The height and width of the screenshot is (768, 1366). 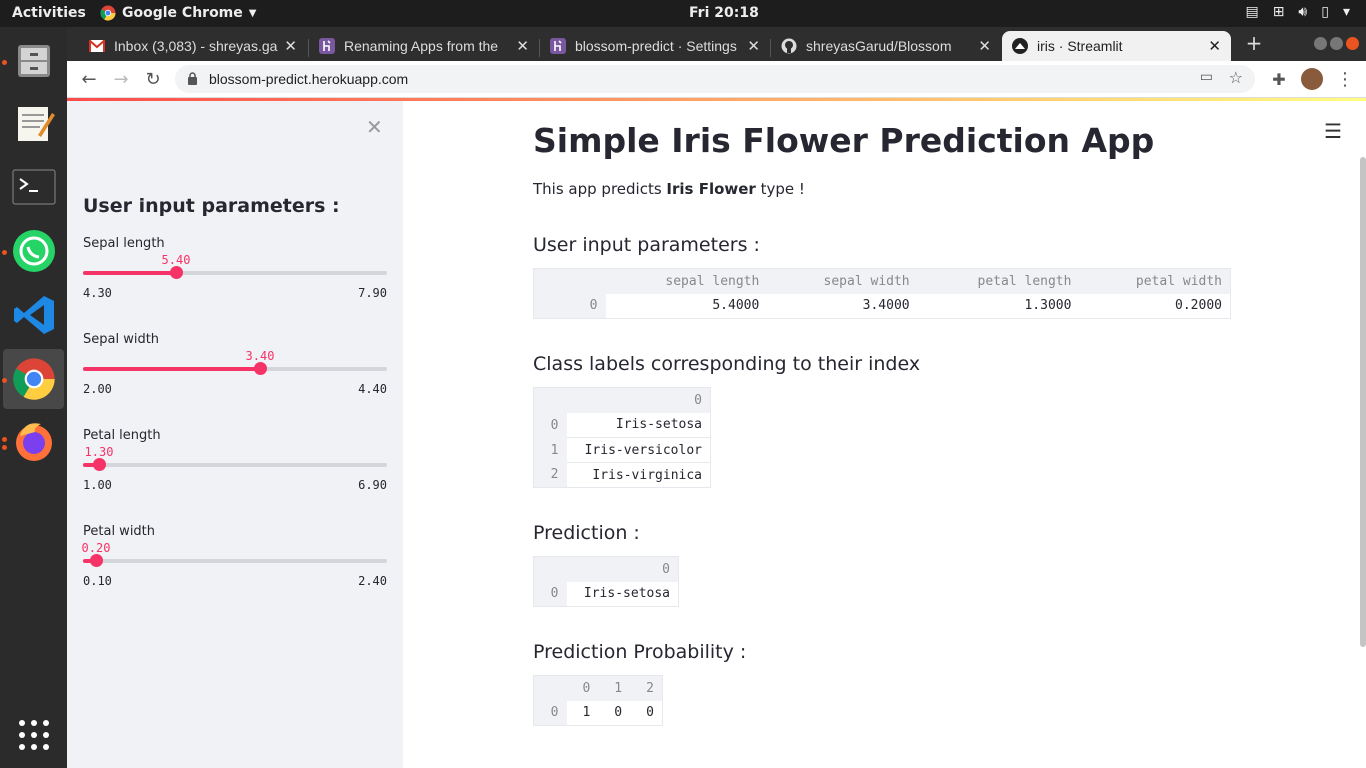 What do you see at coordinates (33, 315) in the screenshot?
I see `dock-vscode` at bounding box center [33, 315].